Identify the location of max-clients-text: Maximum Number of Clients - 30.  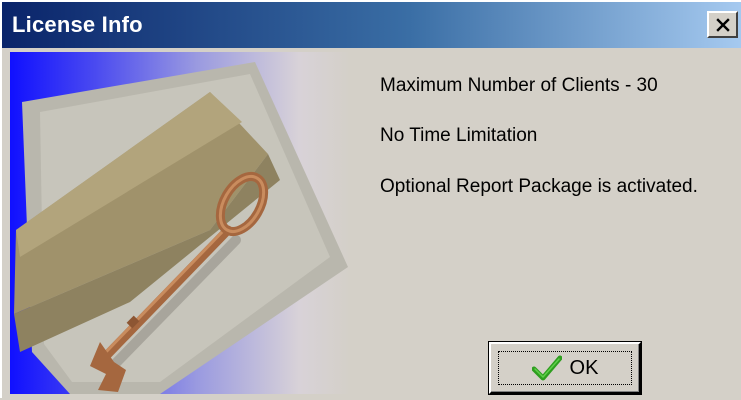
(519, 85).